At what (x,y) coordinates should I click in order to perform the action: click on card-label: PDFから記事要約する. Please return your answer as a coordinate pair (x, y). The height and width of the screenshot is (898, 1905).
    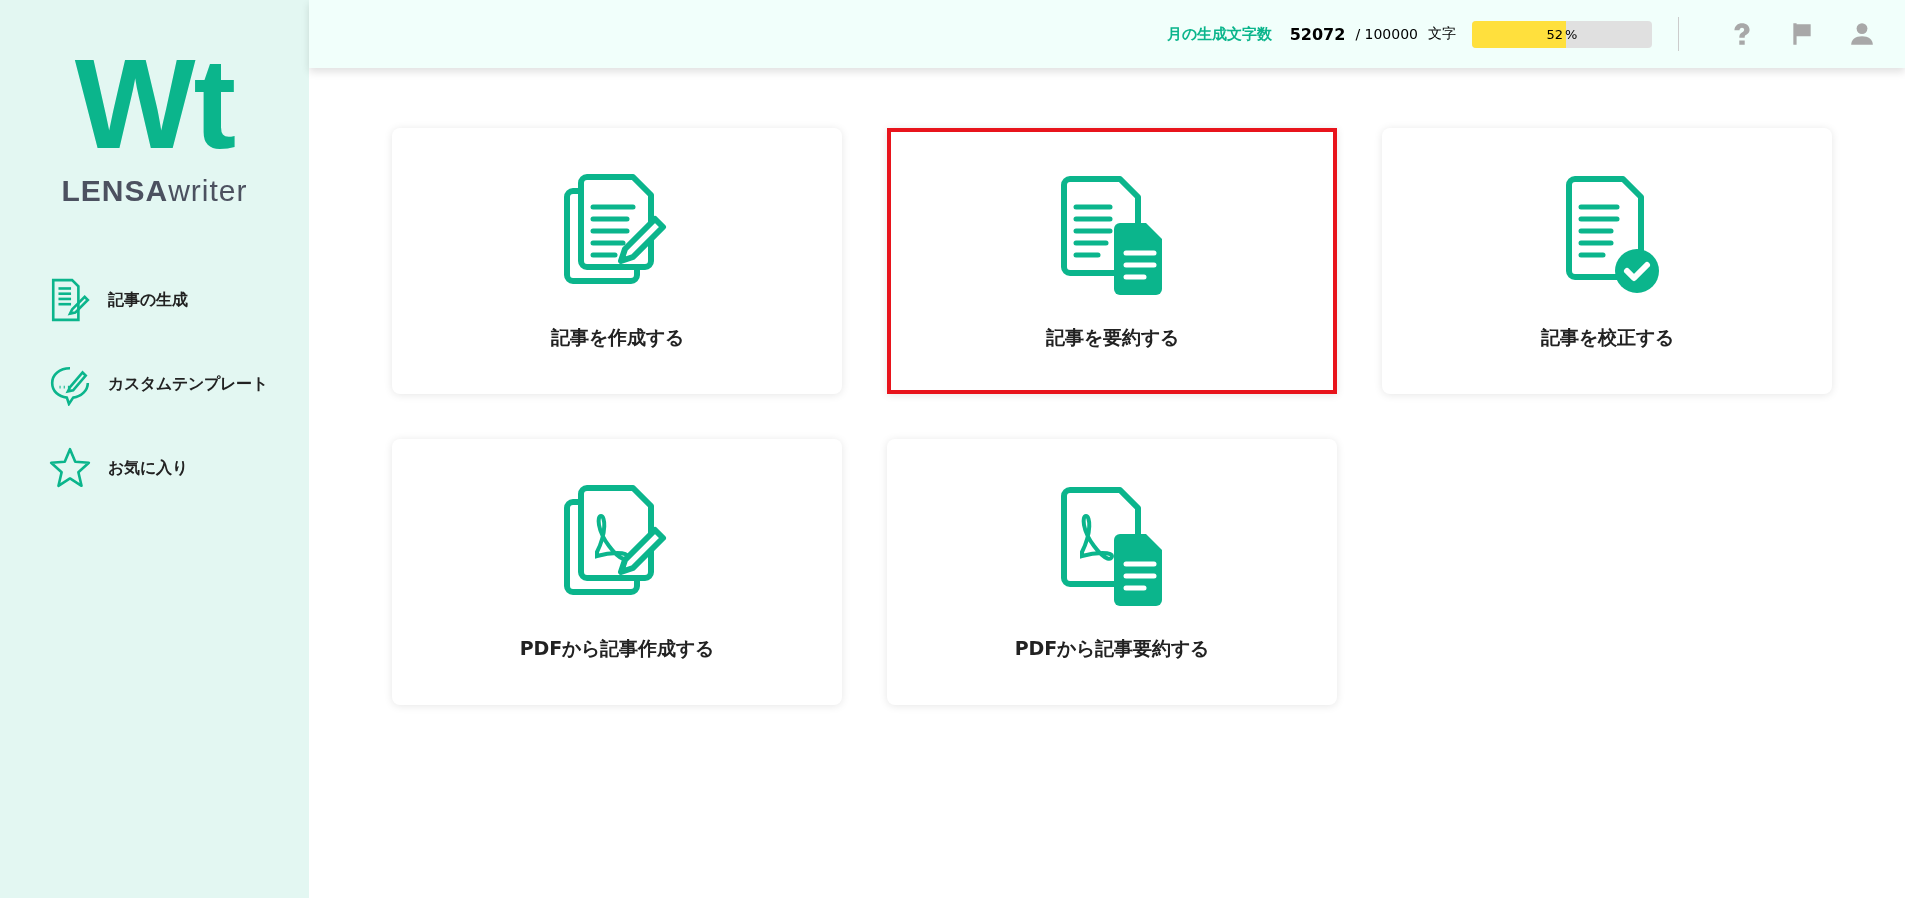
    Looking at the image, I should click on (1112, 648).